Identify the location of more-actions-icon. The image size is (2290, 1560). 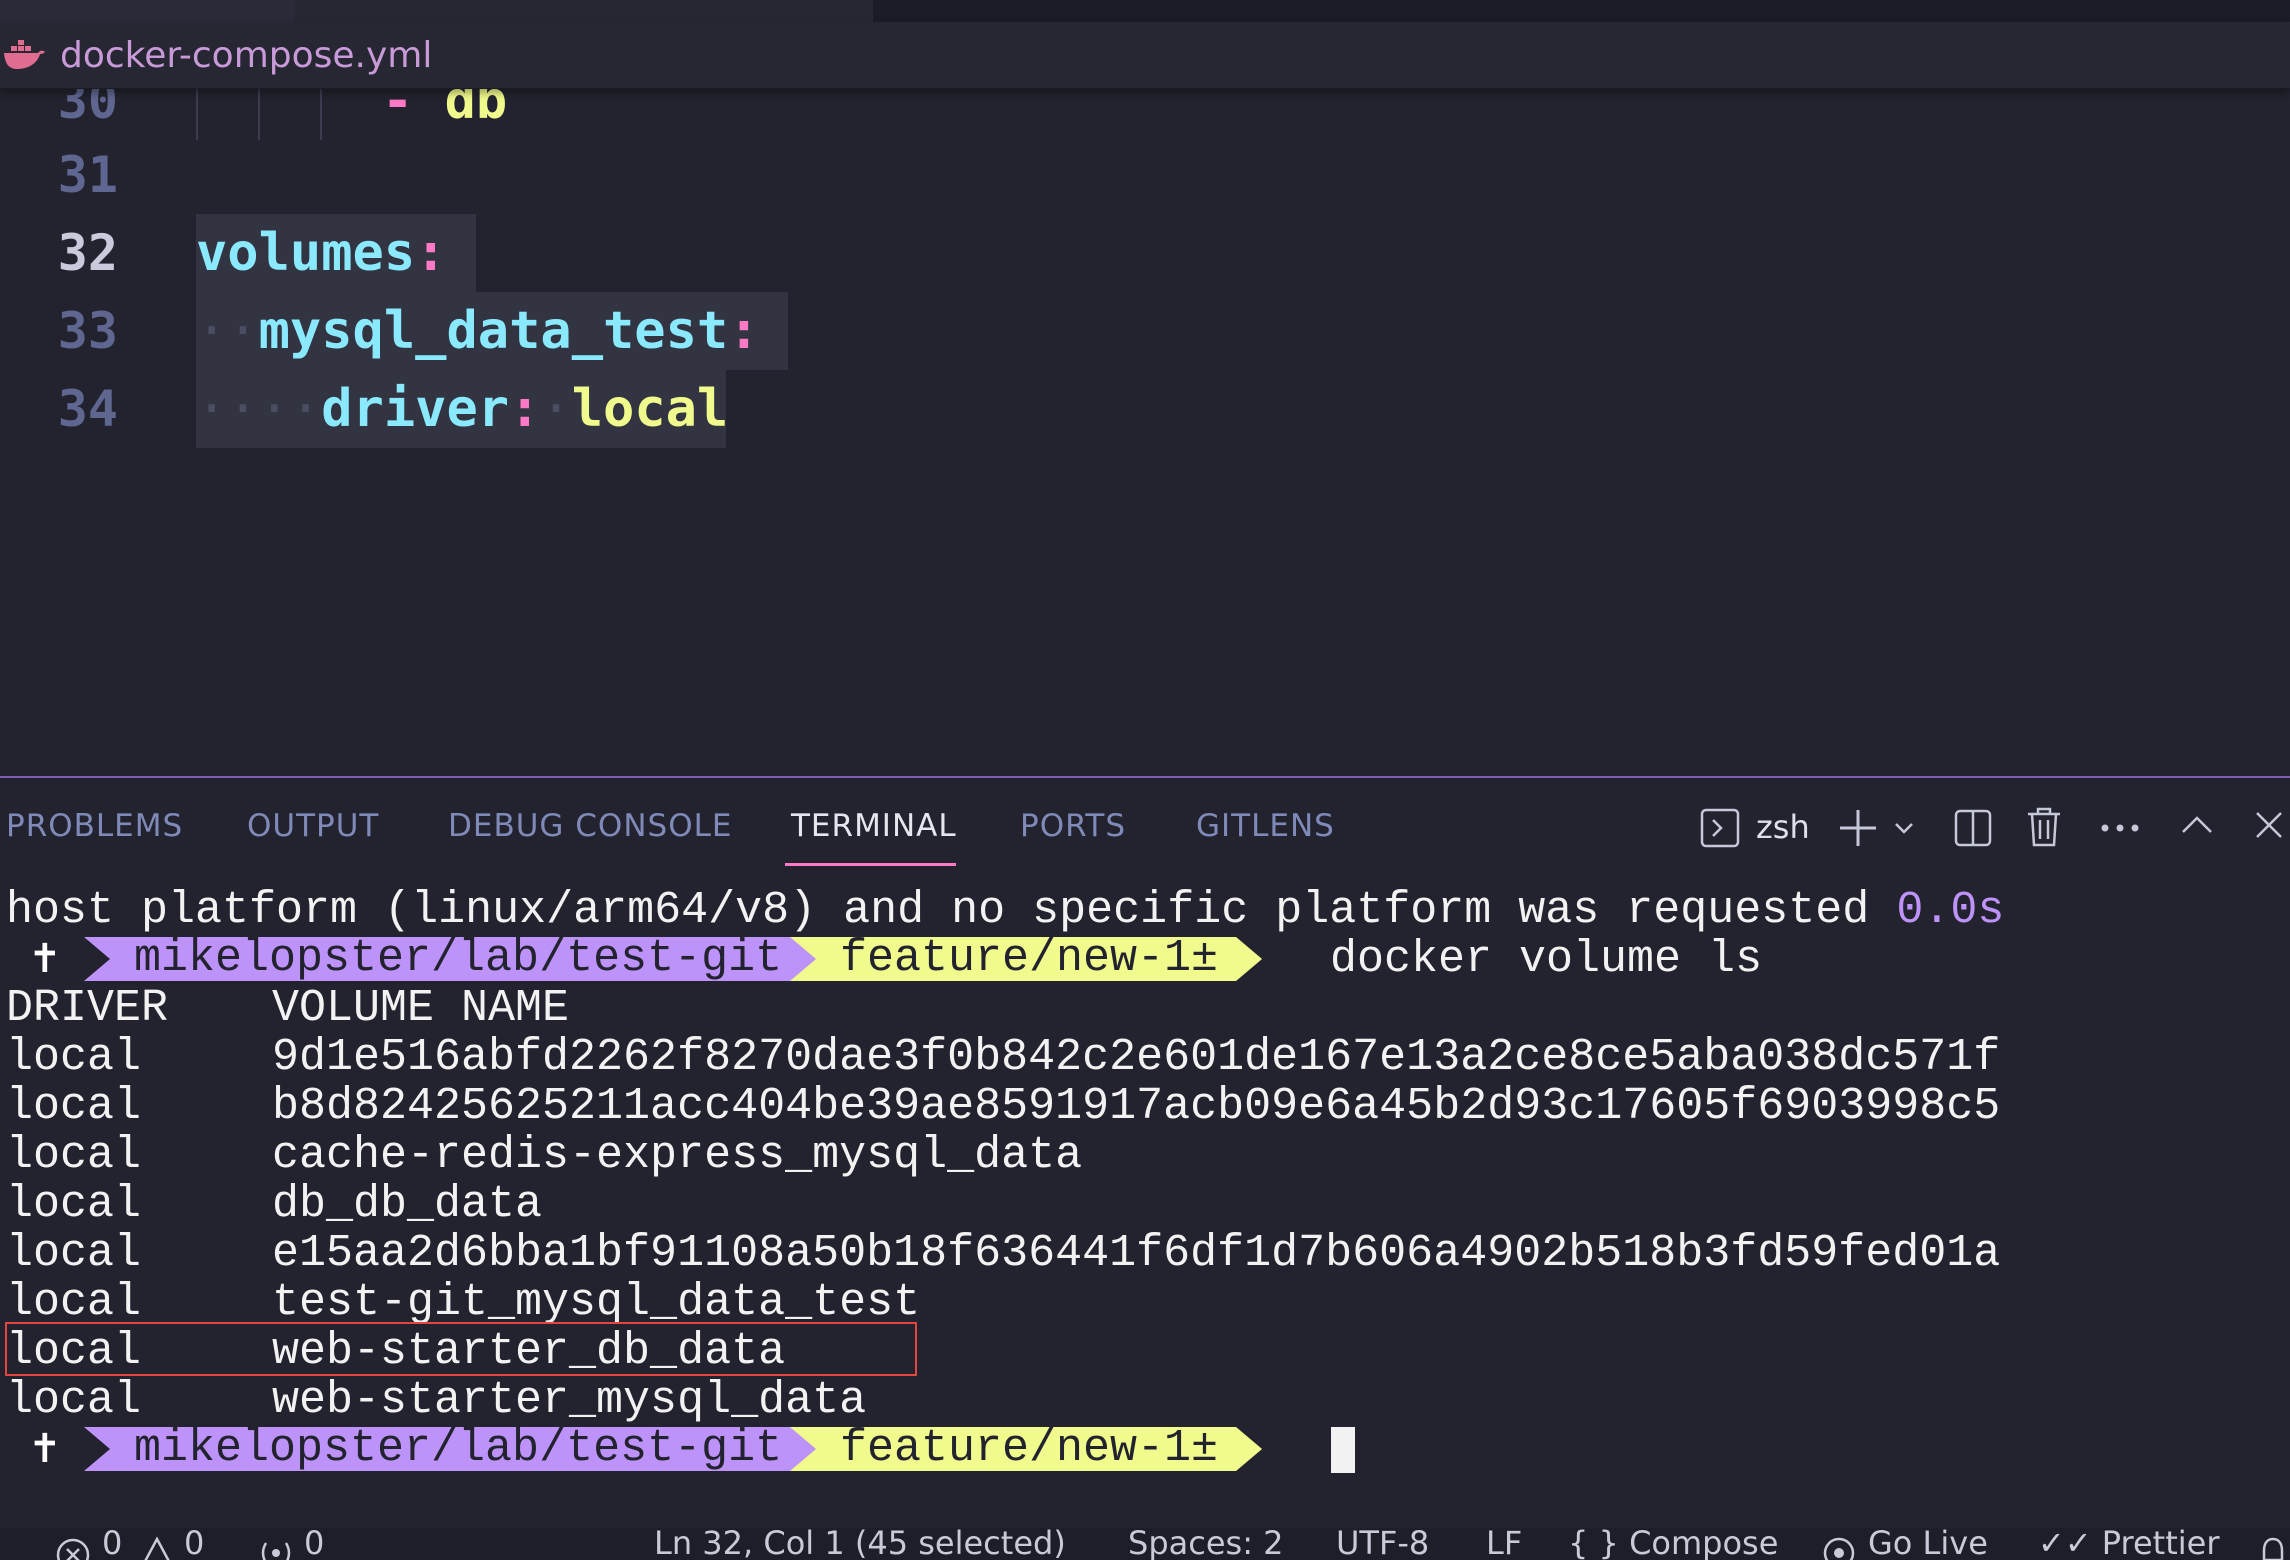
(2120, 828).